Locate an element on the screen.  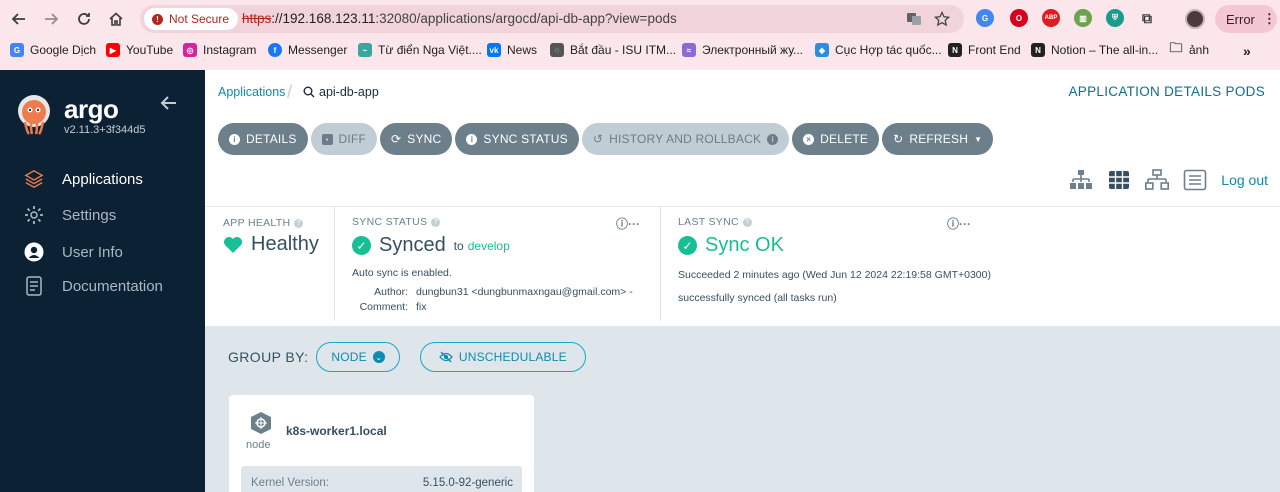
sidebar-item-documentation: Documentation is located at coordinates (93, 286).